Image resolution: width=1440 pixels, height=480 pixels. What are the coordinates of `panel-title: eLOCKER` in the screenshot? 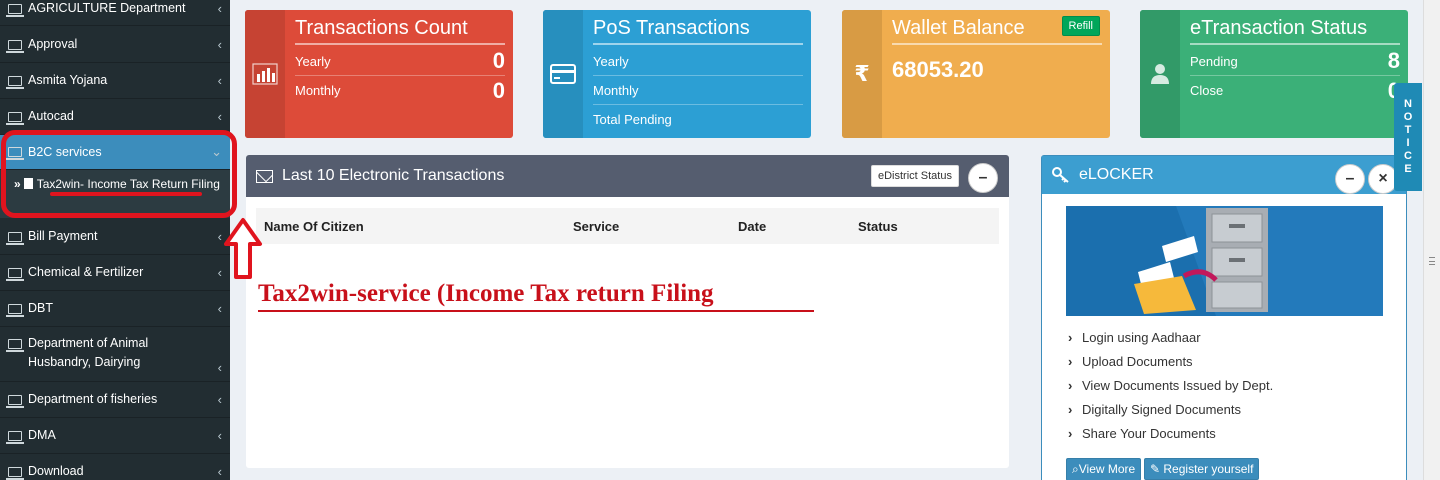 It's located at (1116, 174).